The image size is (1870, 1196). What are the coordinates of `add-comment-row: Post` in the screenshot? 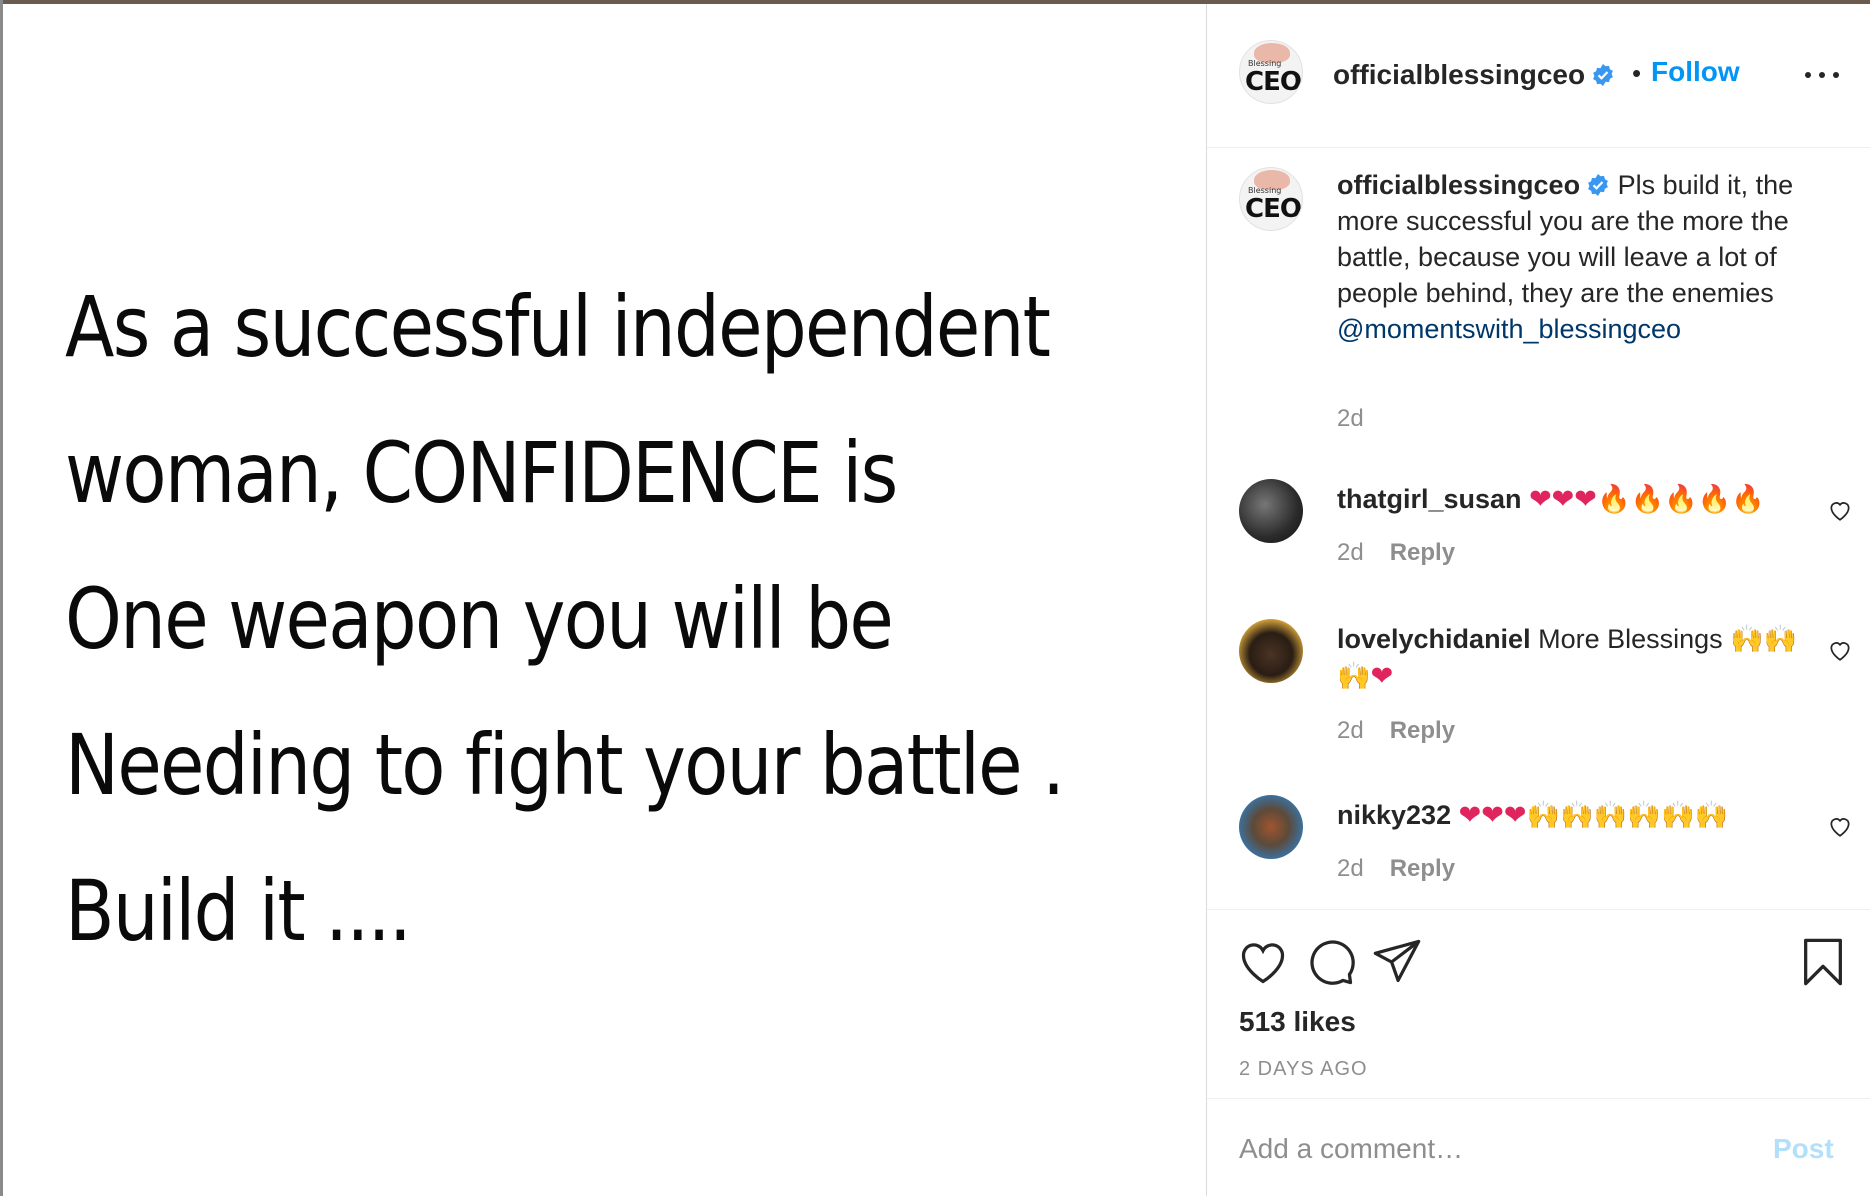 It's located at (1538, 1147).